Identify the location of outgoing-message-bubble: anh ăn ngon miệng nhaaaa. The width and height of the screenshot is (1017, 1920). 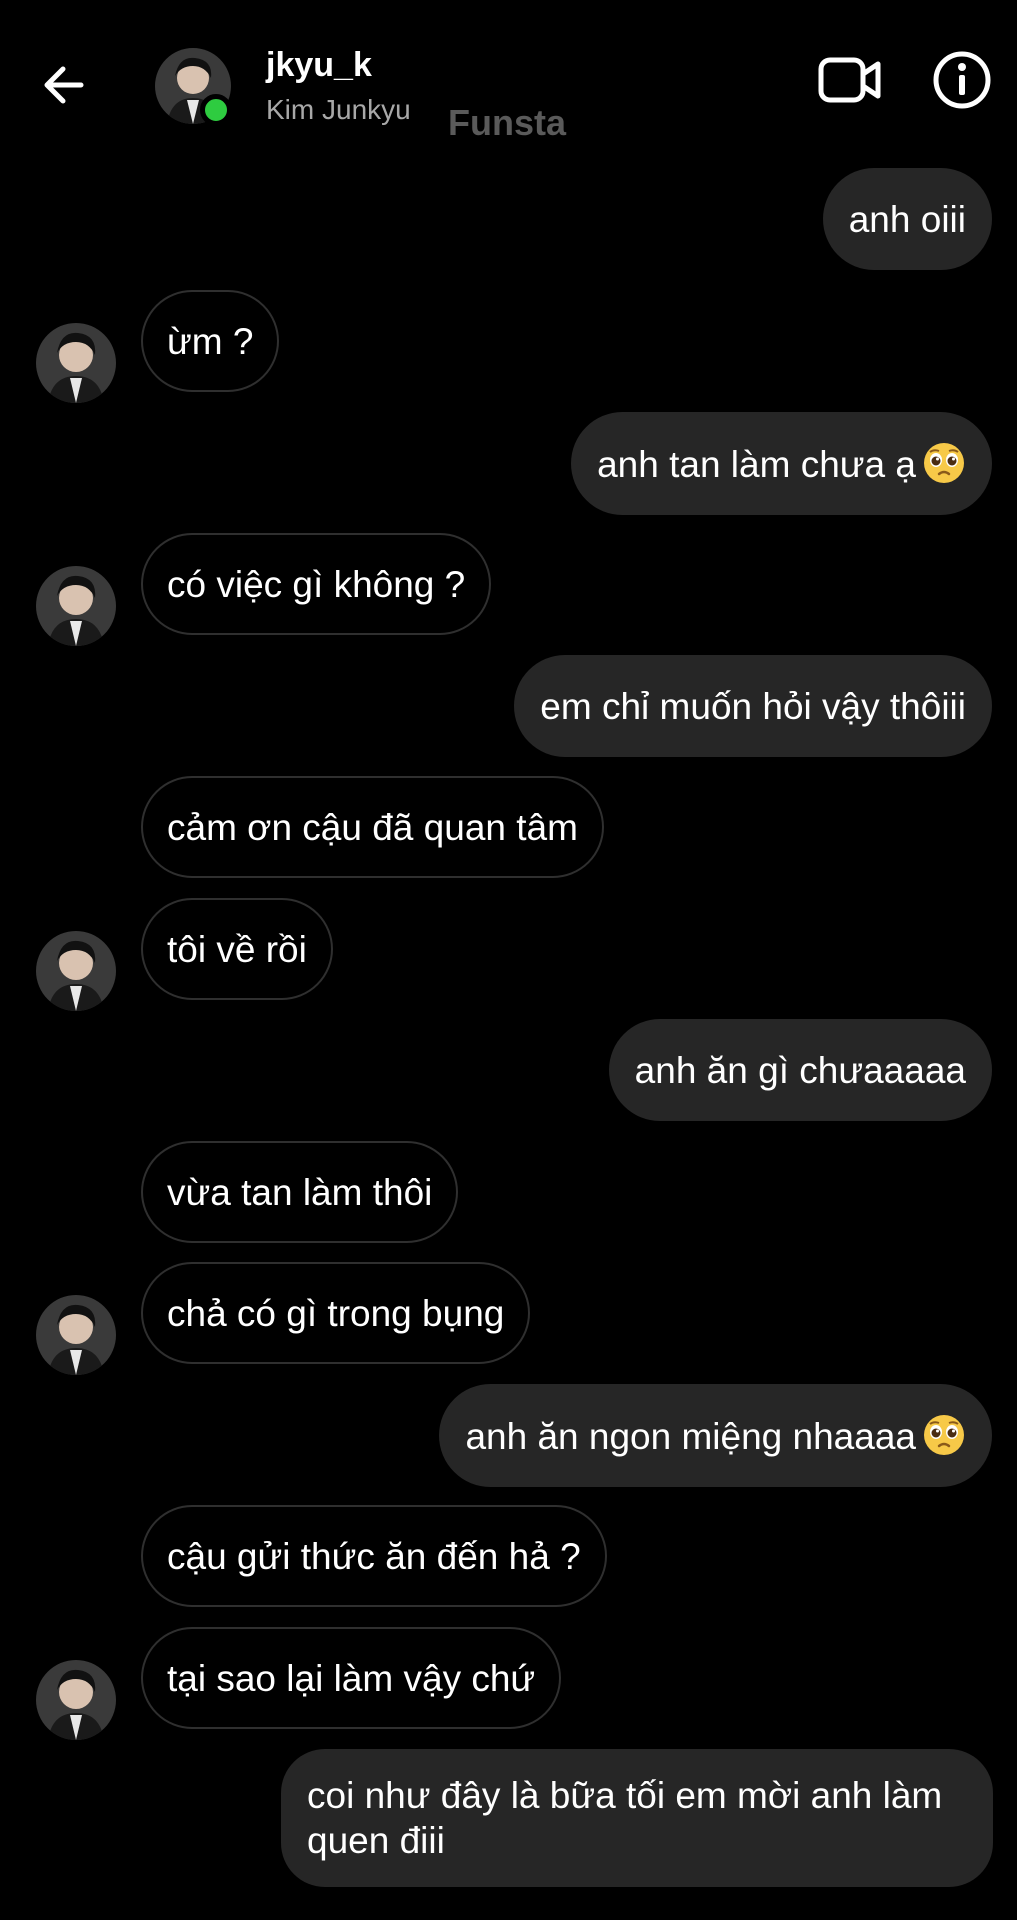
(715, 1435).